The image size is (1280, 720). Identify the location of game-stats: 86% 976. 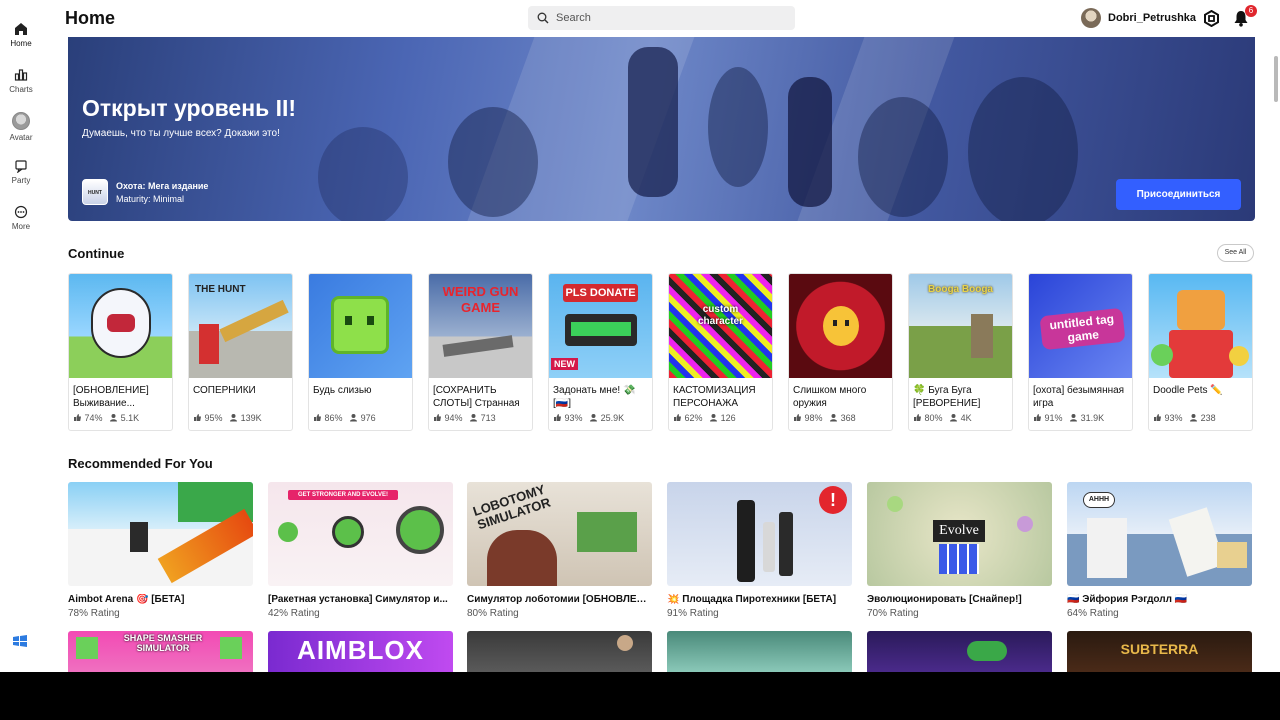
(344, 418).